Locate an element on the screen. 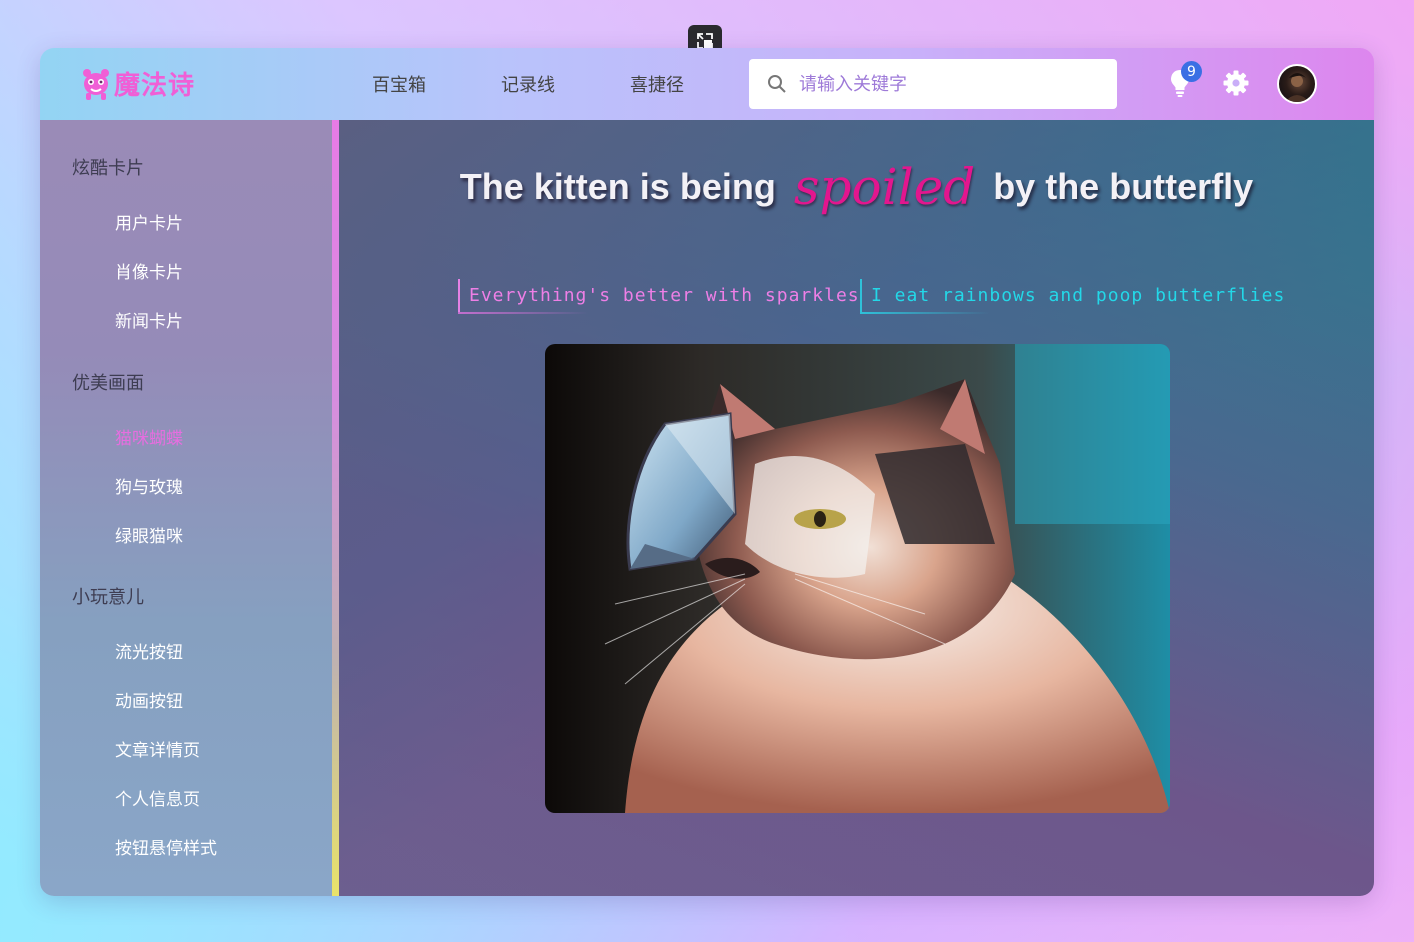 Image resolution: width=1414 pixels, height=942 pixels. tagline-sparkles-text: Everything's better with sparkles is located at coordinates (664, 295).